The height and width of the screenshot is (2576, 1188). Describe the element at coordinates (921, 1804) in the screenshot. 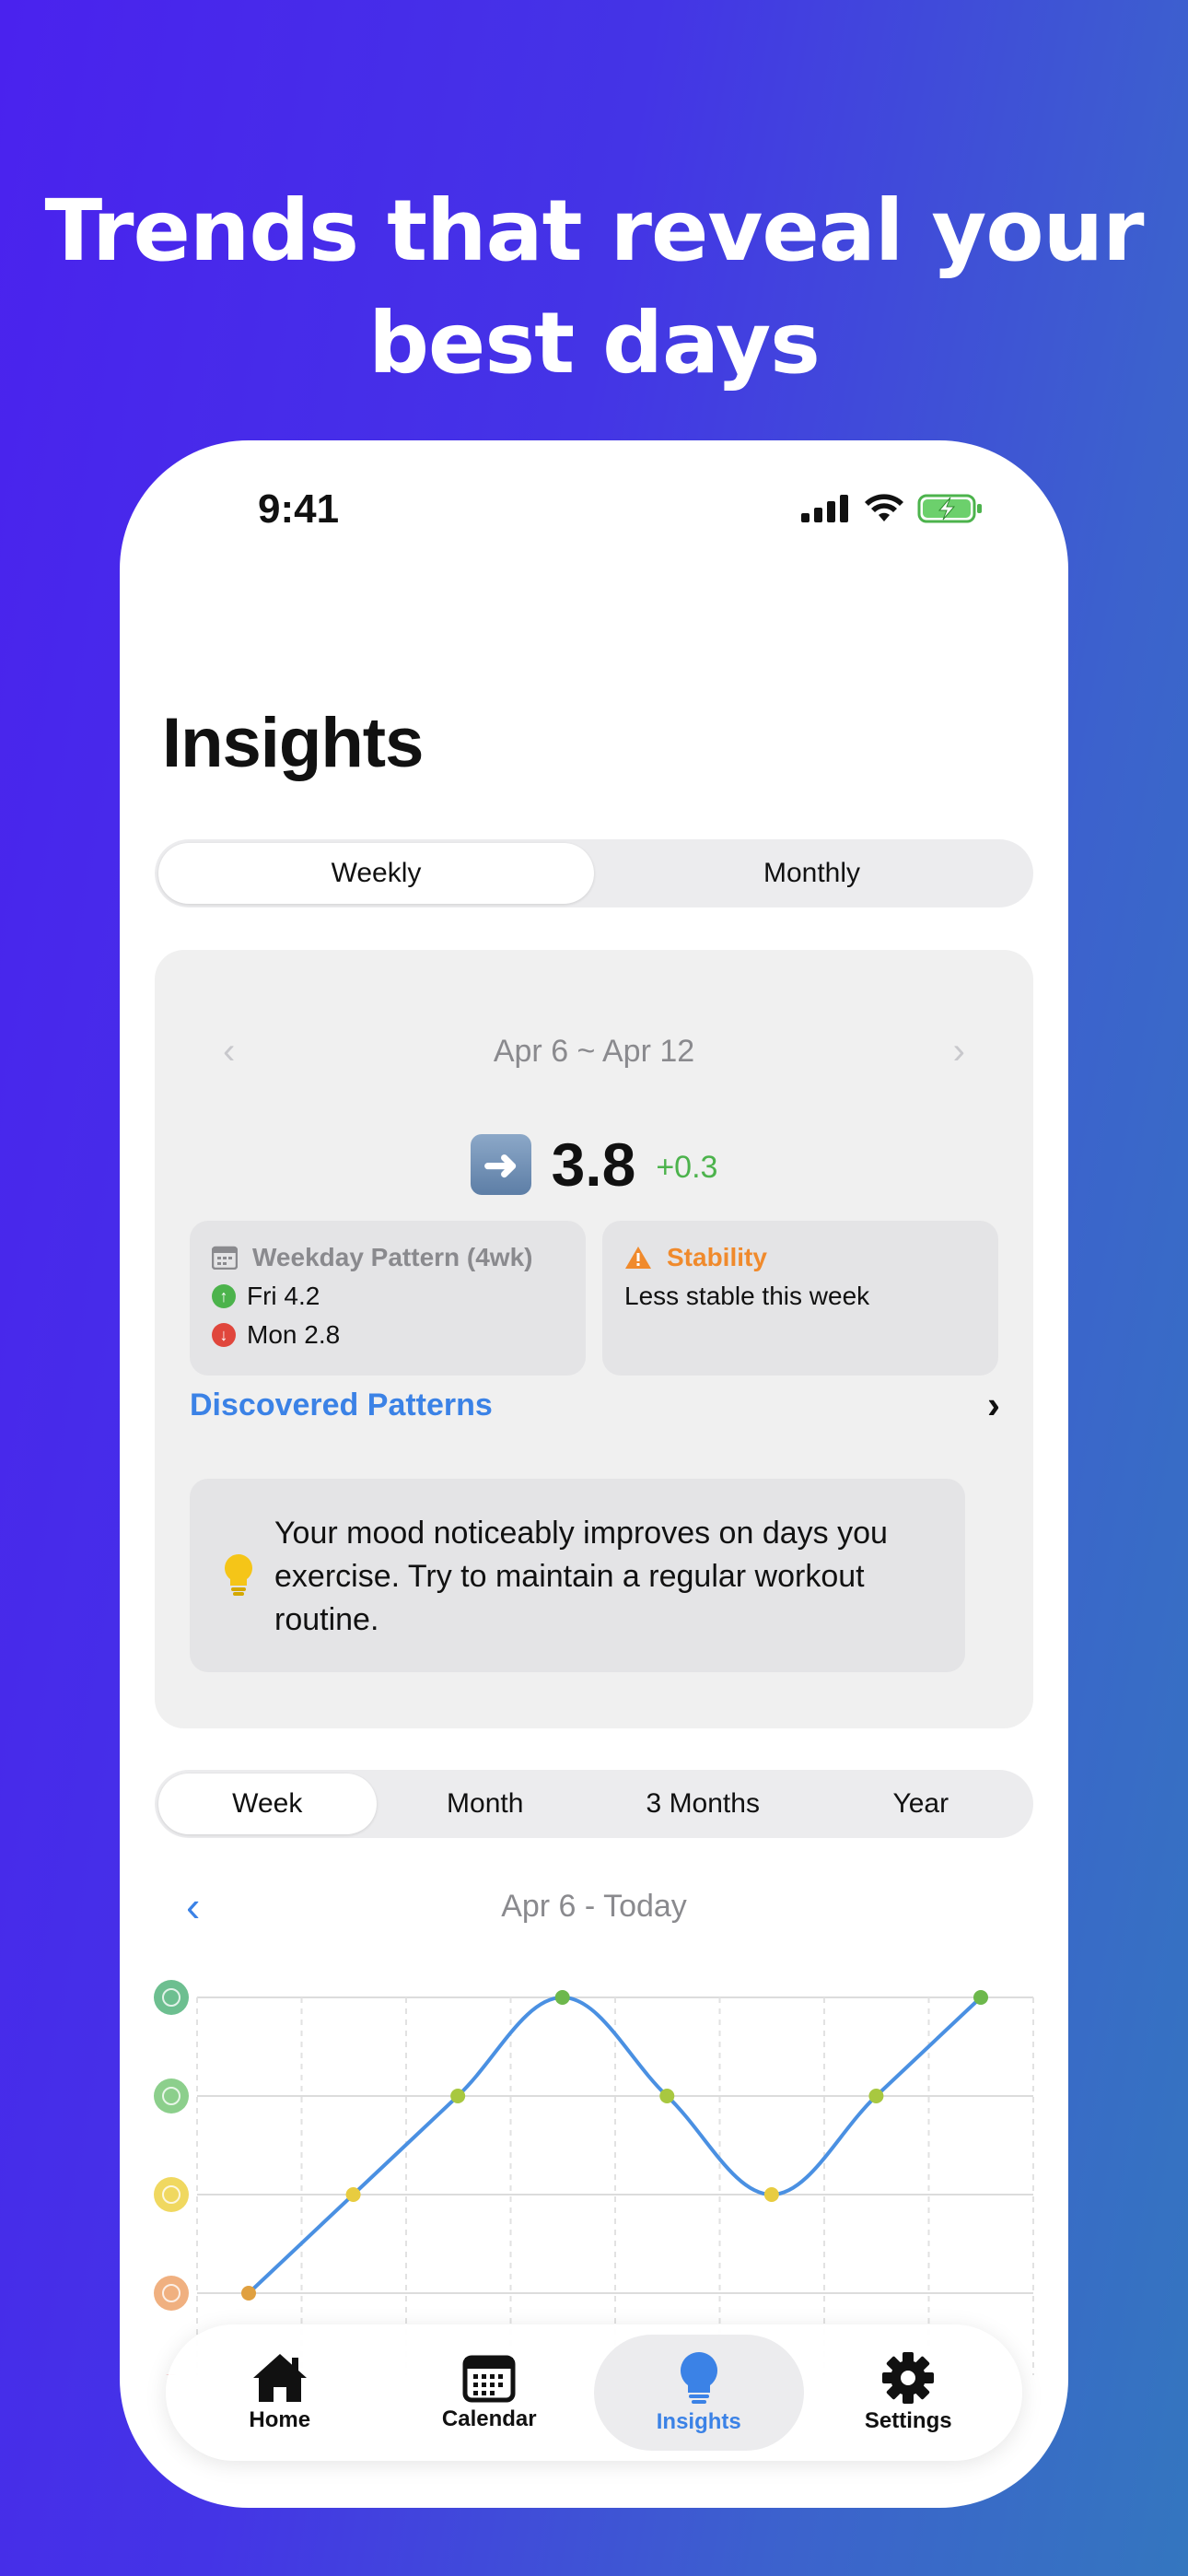

I see `toggle-year: Year` at that location.